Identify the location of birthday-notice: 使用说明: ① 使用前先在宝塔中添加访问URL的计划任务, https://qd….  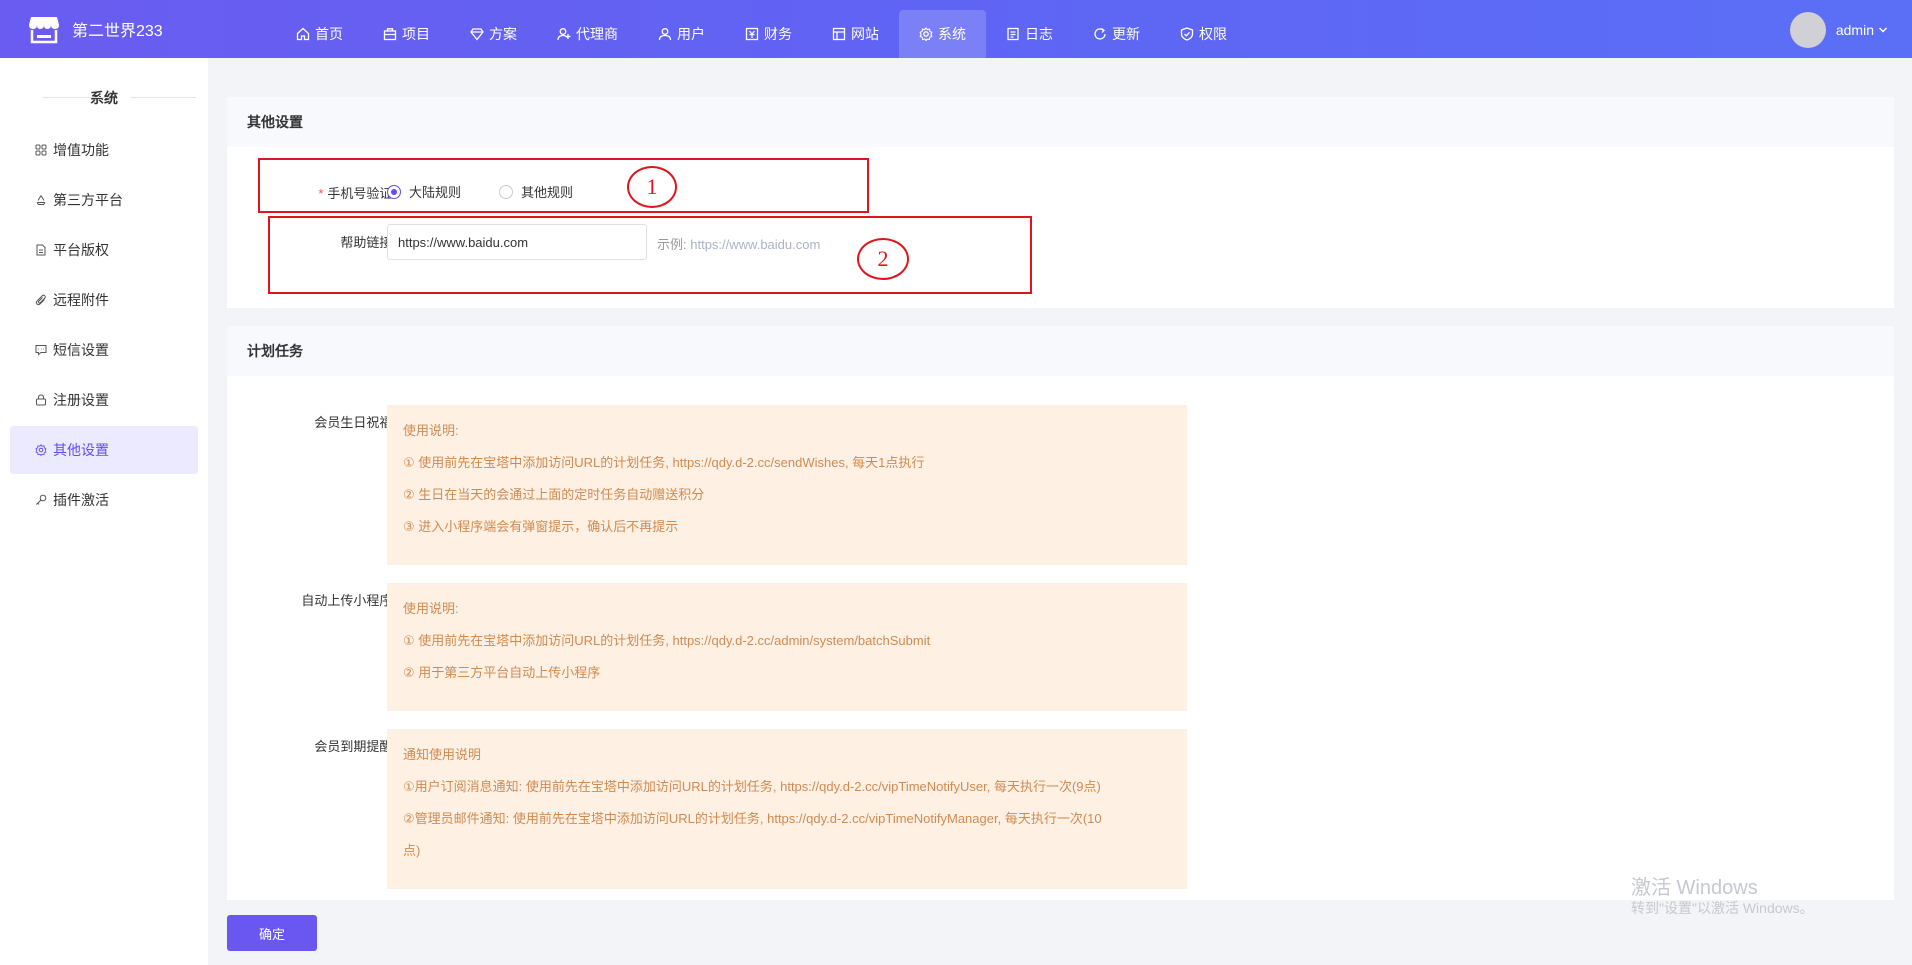
(787, 485).